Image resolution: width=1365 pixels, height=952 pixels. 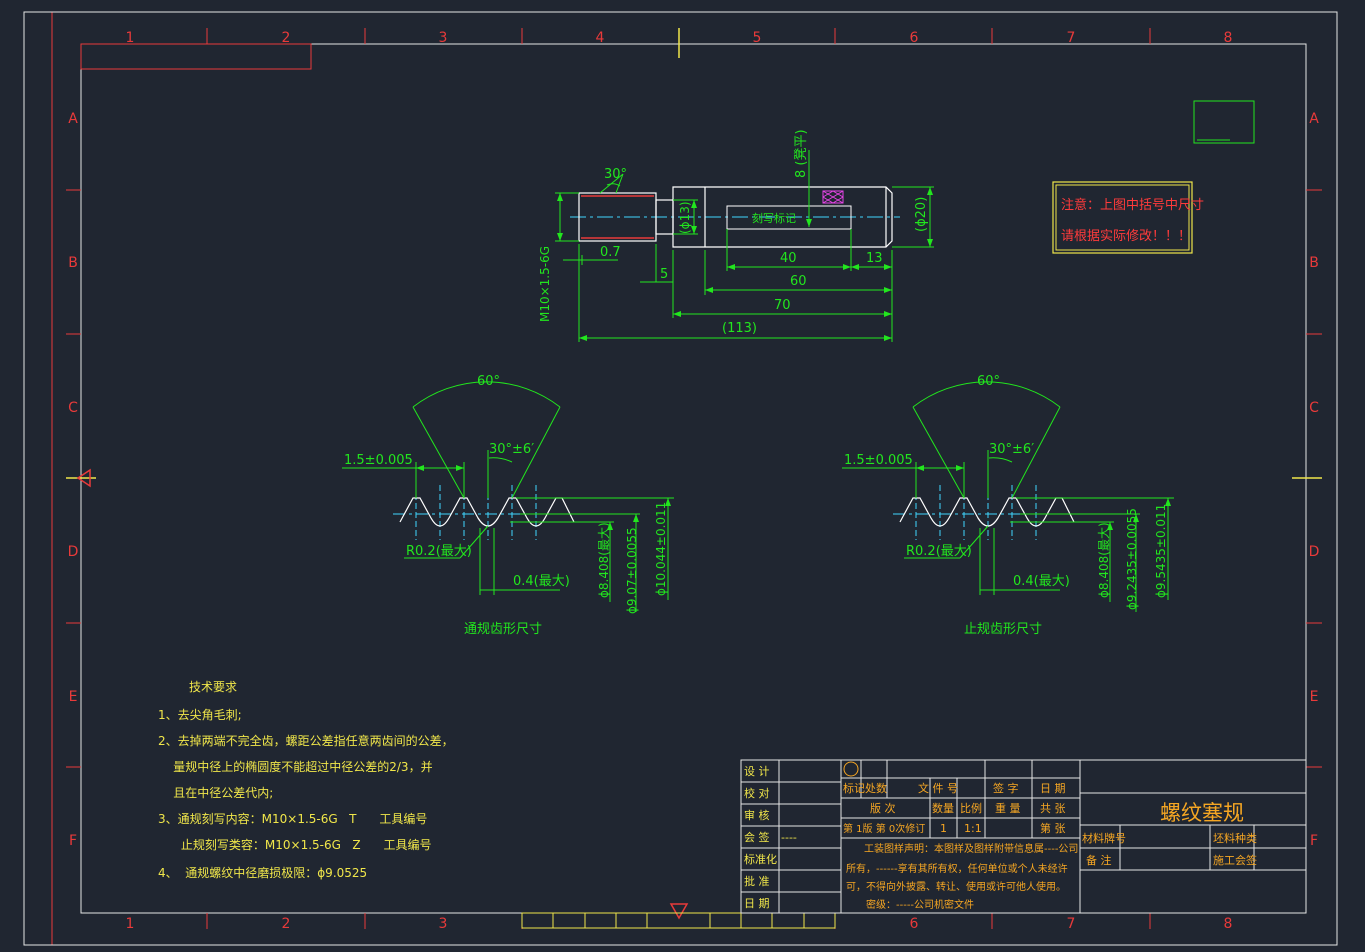 I want to click on tb-statement: 密级：-----公司机密文件, so click(x=920, y=904).